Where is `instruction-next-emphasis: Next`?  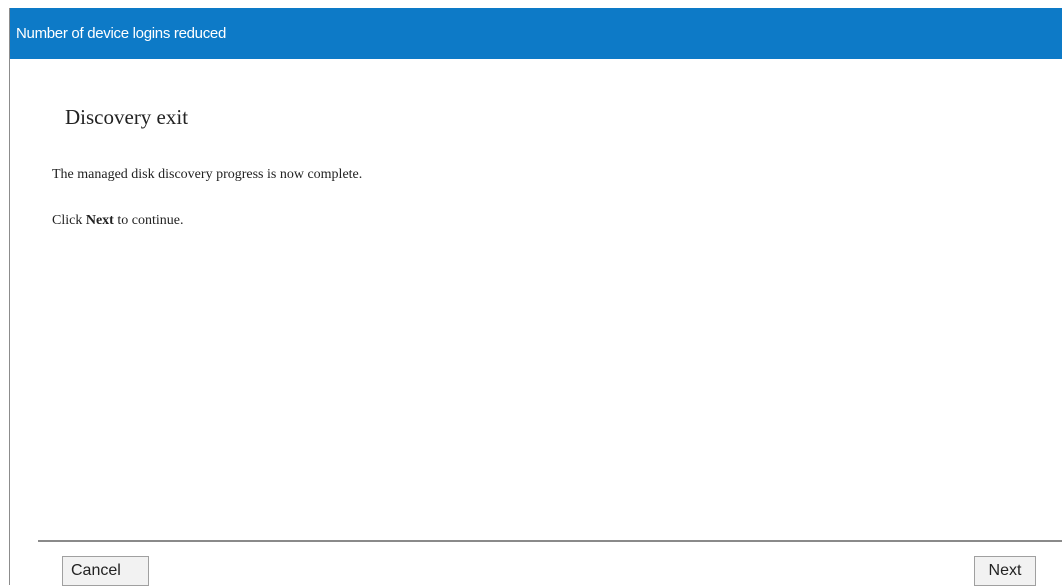
instruction-next-emphasis: Next is located at coordinates (99, 220).